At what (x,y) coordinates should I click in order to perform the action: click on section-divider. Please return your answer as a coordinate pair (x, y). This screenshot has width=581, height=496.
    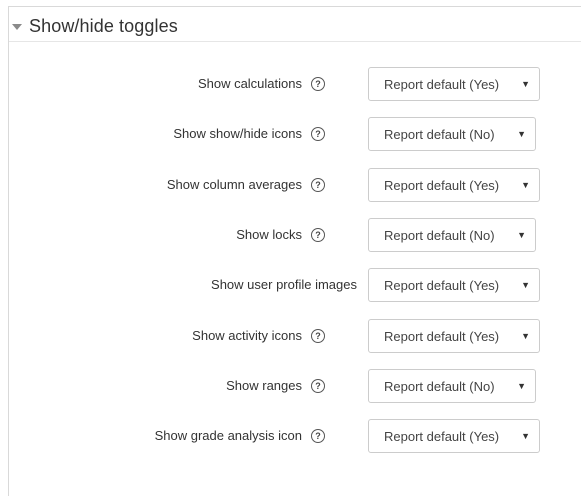
    Looking at the image, I should click on (295, 41).